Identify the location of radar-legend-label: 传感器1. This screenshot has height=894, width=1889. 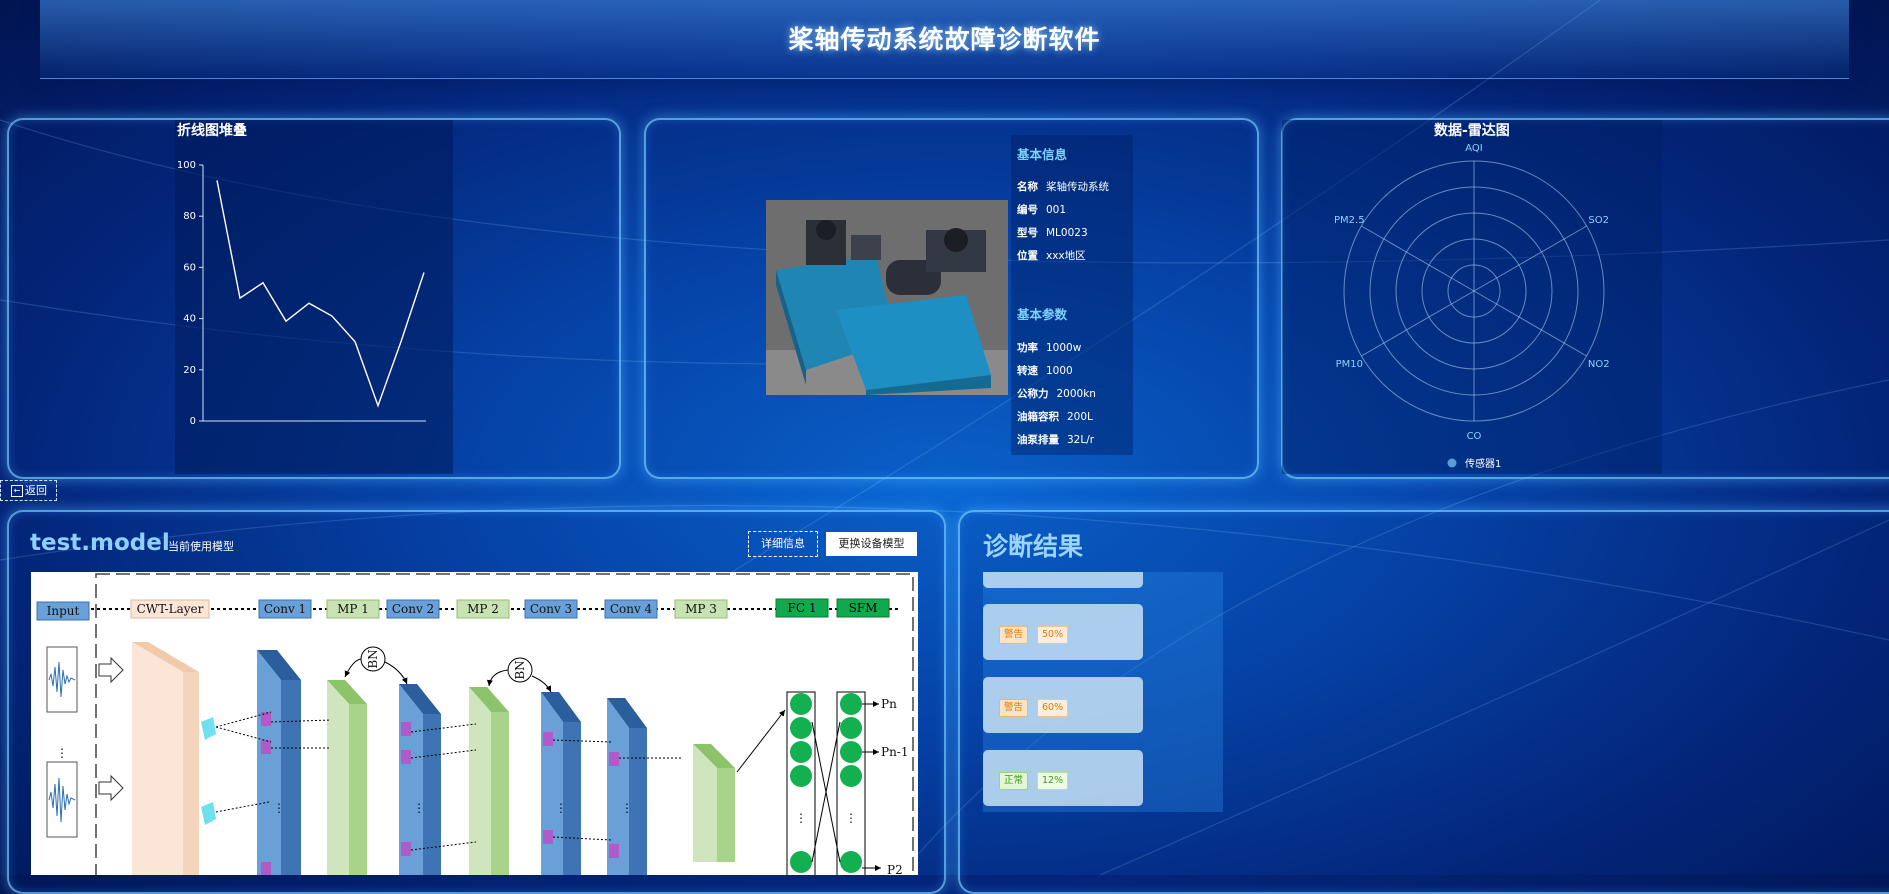
(1483, 463).